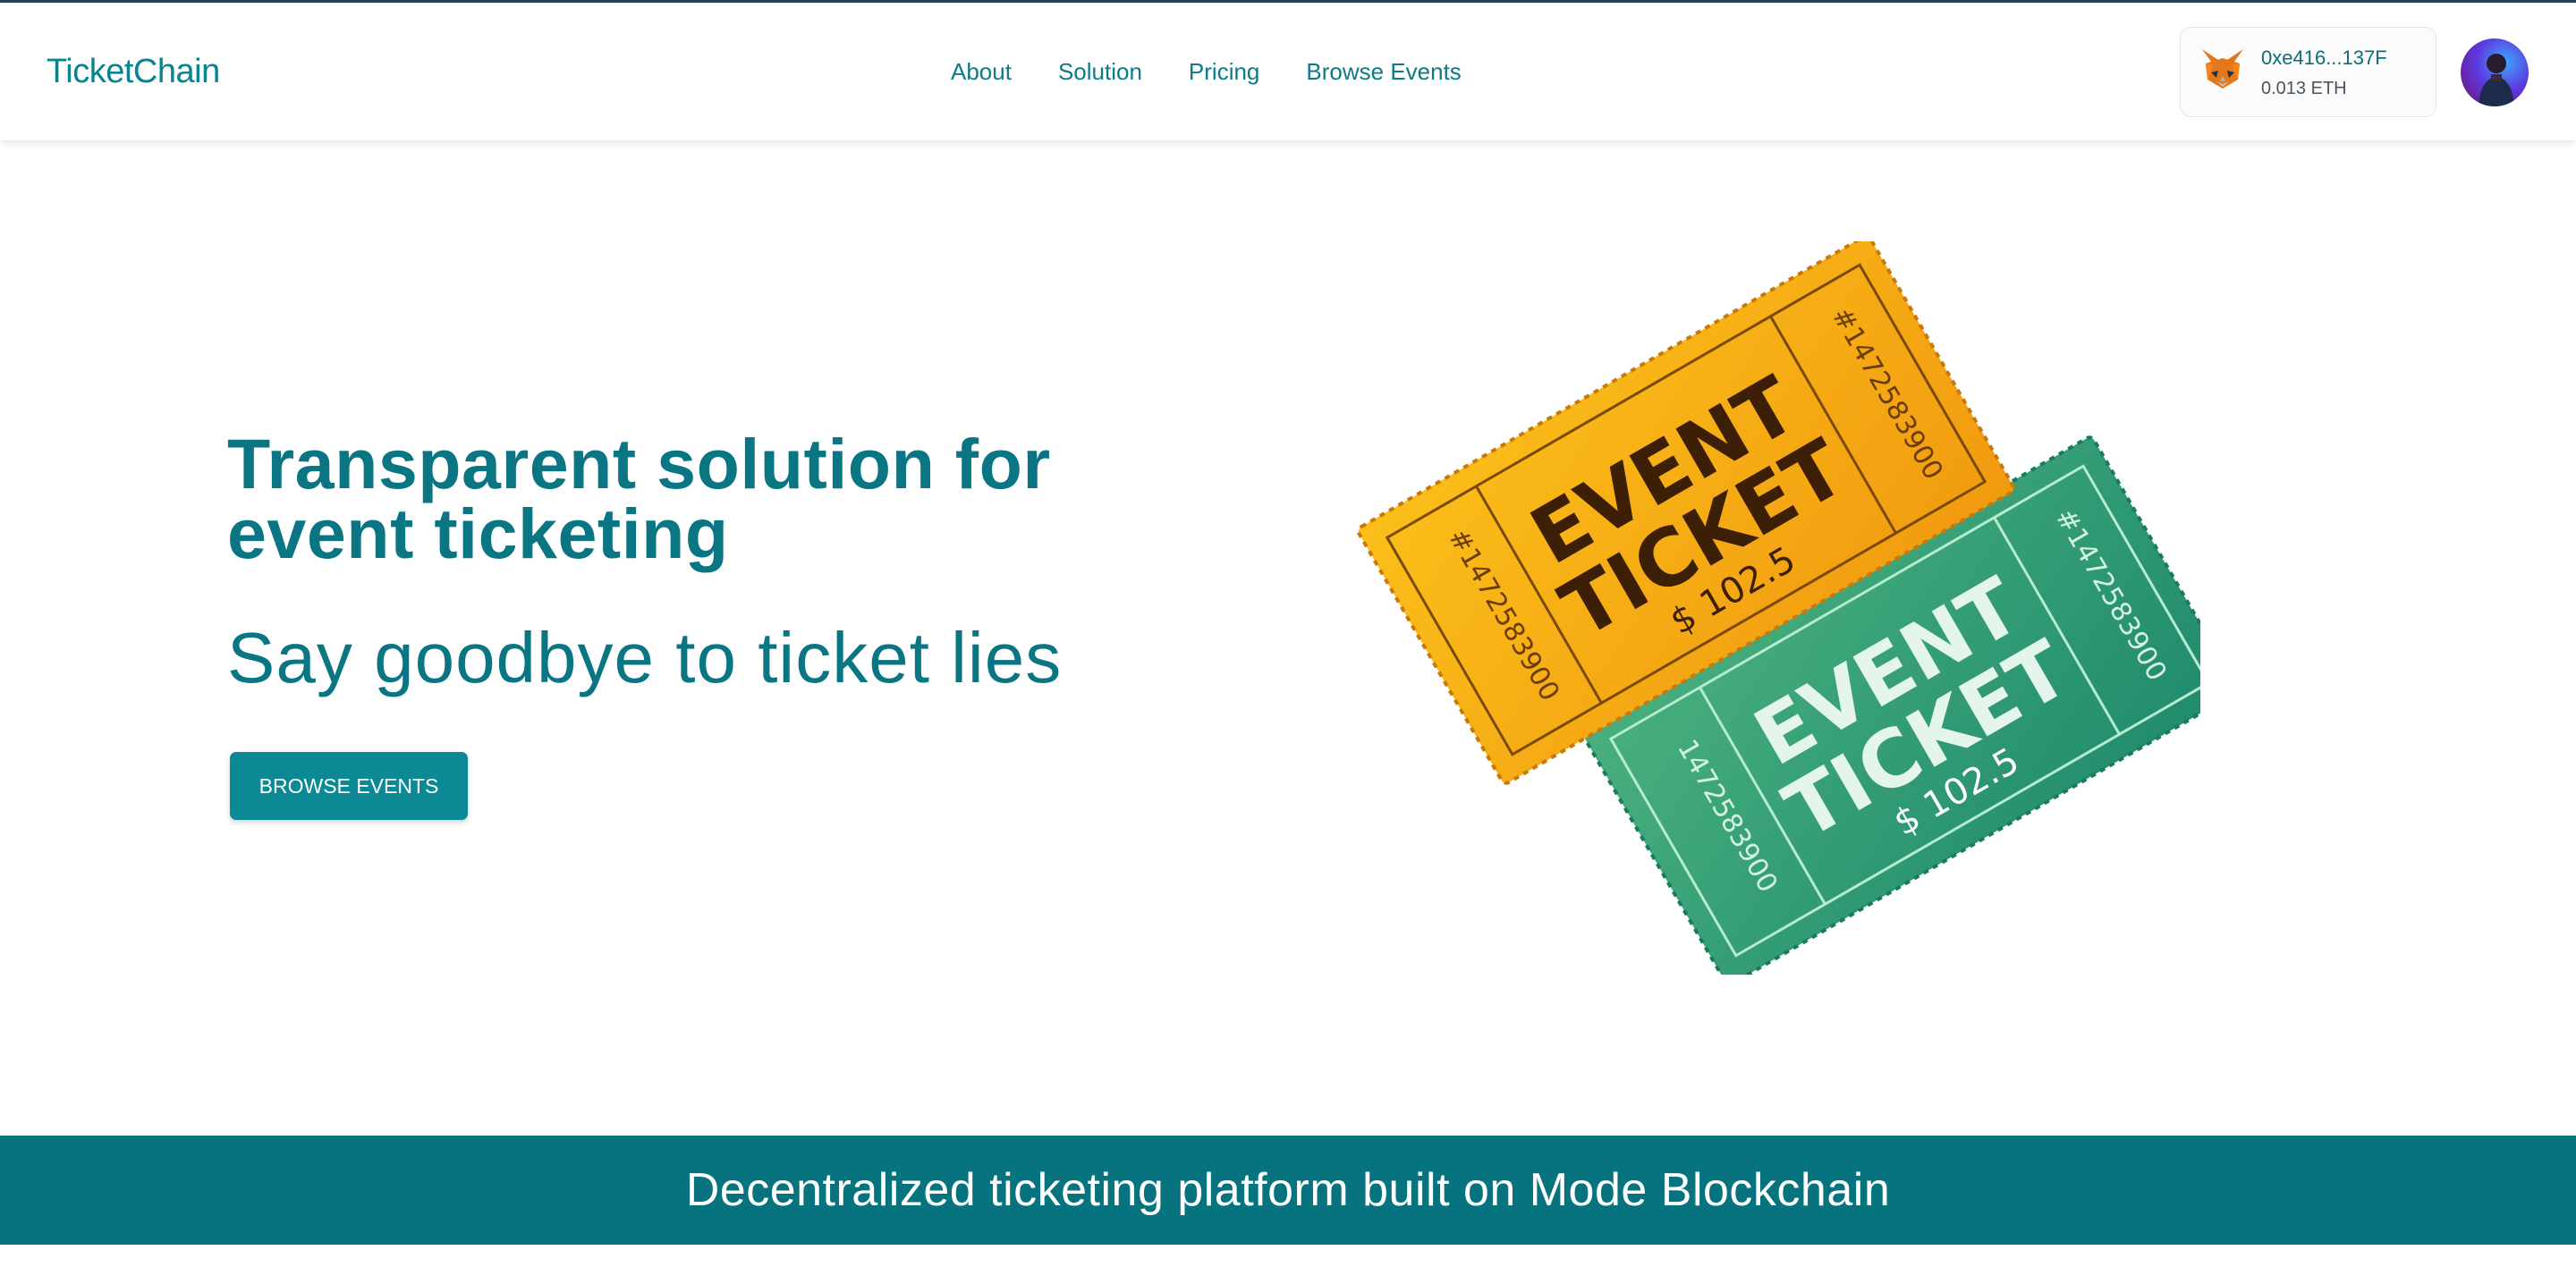  I want to click on wallet-balance: 0.013 ETH, so click(2304, 88).